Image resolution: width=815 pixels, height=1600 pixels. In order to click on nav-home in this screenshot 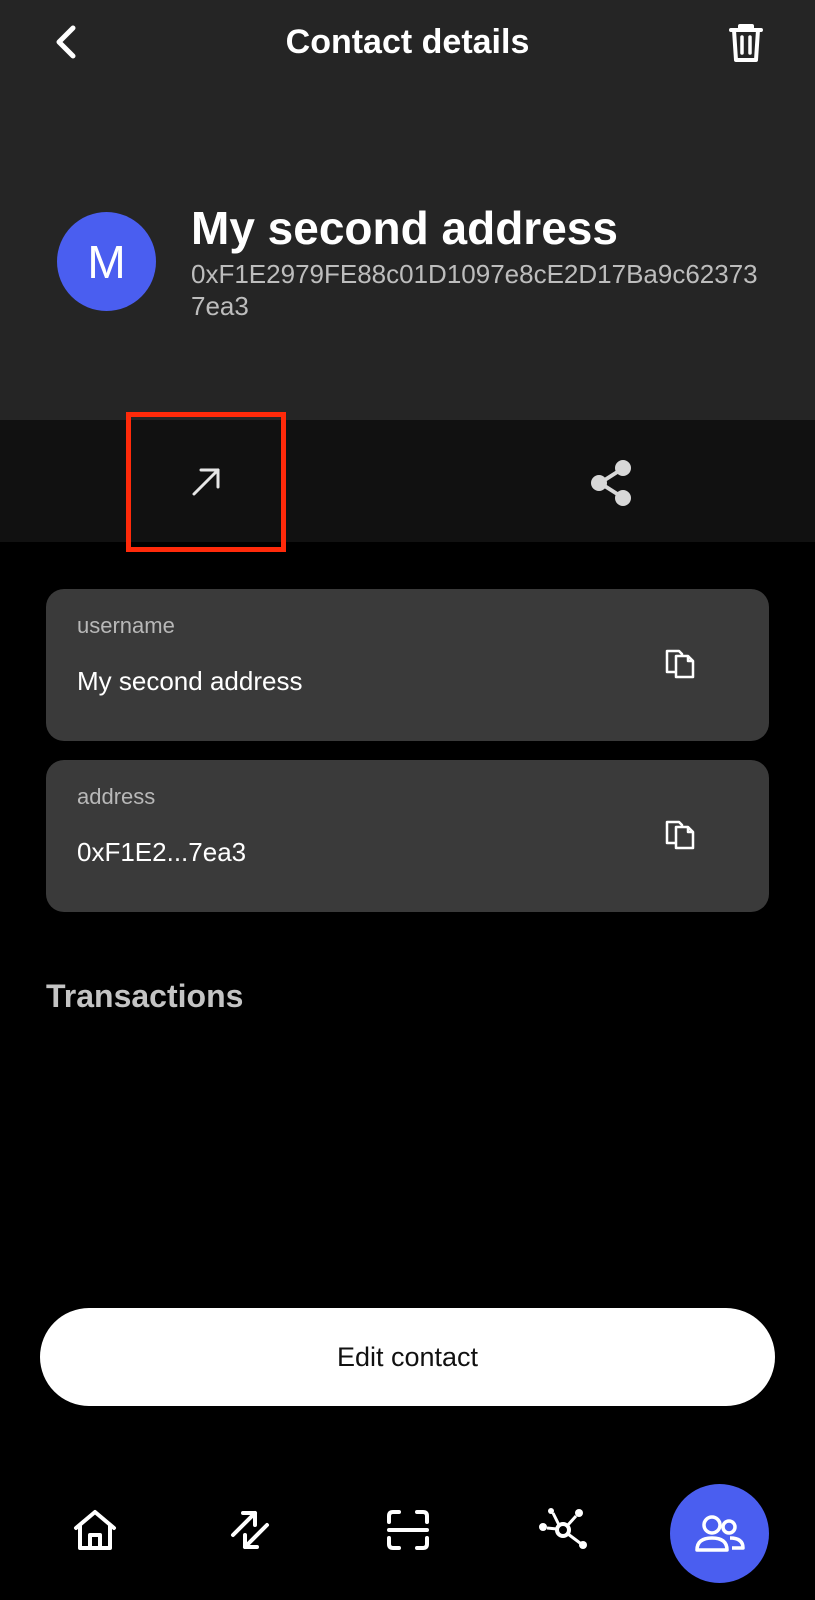, I will do `click(95, 1530)`.